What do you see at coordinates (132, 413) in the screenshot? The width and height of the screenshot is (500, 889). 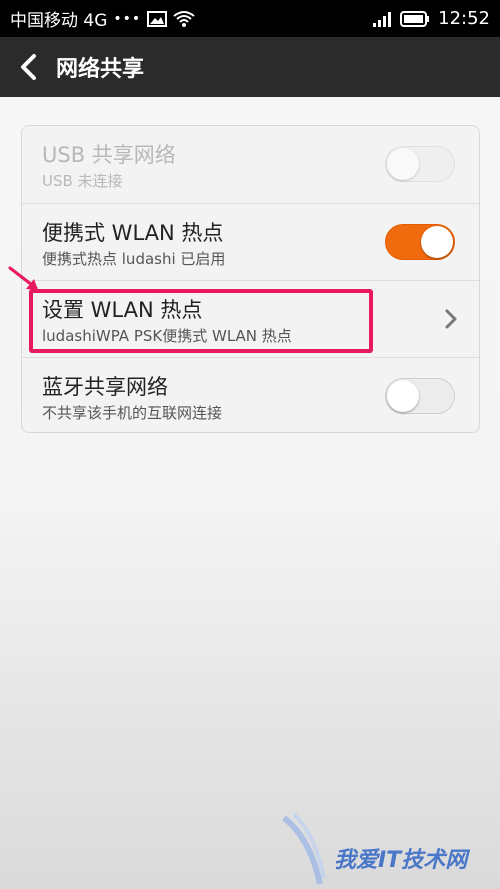 I see `row-subtitle: 不共享该手机的互联网连接` at bounding box center [132, 413].